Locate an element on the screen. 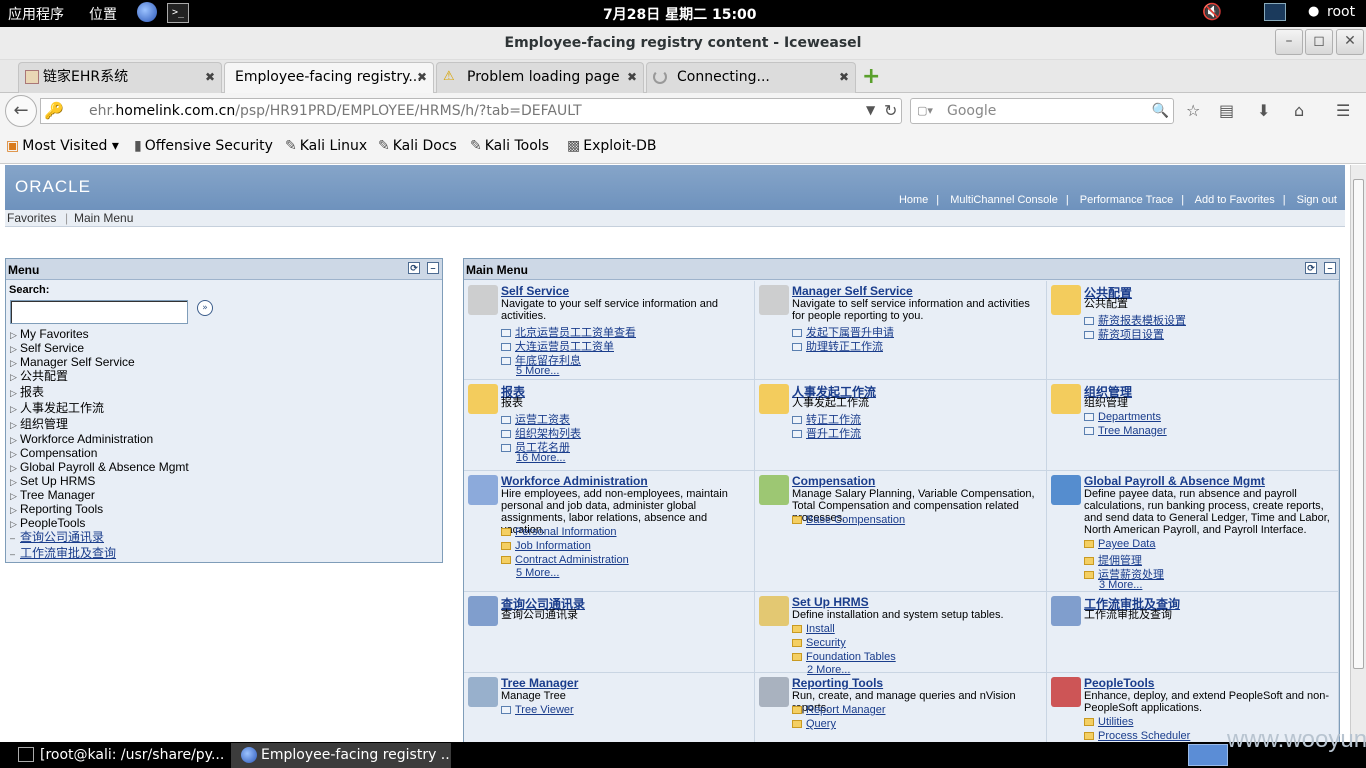 This screenshot has height=768, width=1366. menu-item-reports: ▷ 报表 is located at coordinates (97, 393).